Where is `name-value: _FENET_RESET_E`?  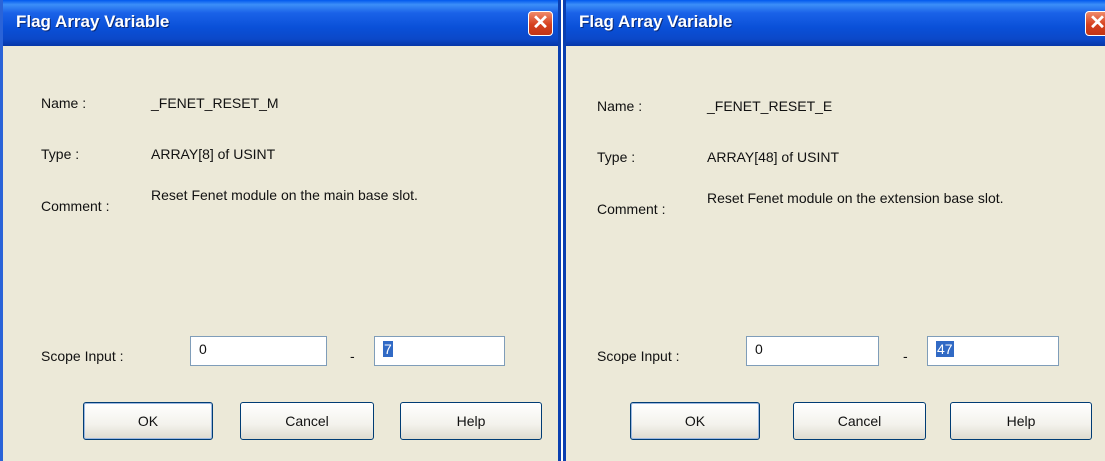 name-value: _FENET_RESET_E is located at coordinates (770, 106).